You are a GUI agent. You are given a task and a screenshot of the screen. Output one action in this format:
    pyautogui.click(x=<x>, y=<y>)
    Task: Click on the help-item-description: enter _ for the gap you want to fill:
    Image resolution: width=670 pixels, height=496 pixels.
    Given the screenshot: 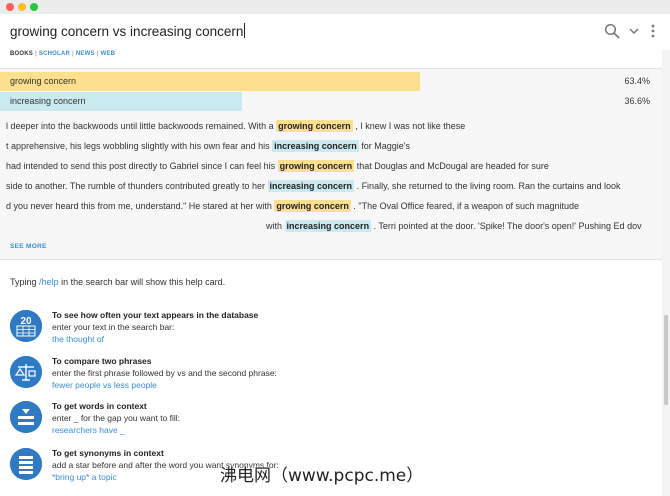 What is the action you would take?
    pyautogui.click(x=116, y=418)
    